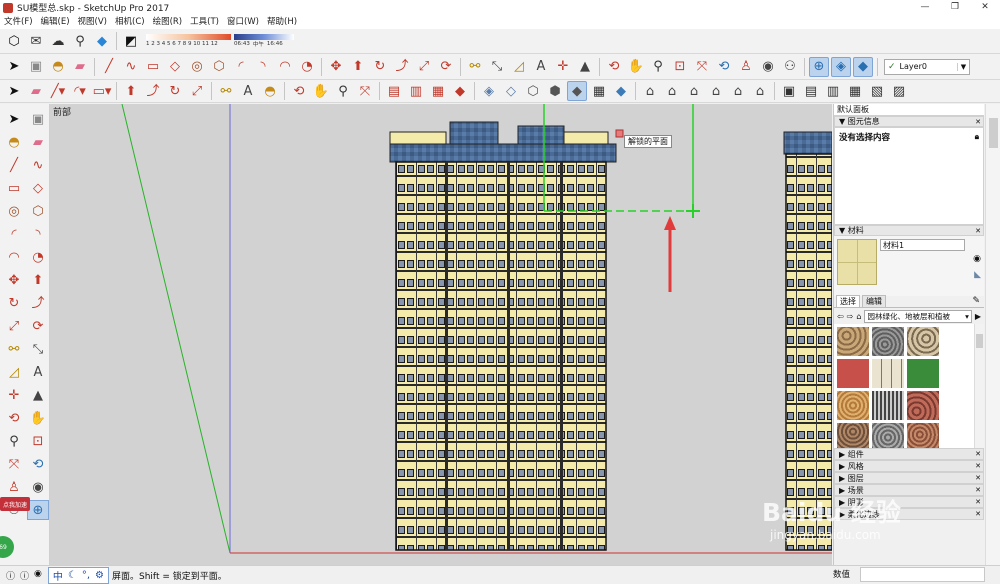 The width and height of the screenshot is (1000, 584). Describe the element at coordinates (14, 67) in the screenshot. I see `select-icon: ➤` at that location.